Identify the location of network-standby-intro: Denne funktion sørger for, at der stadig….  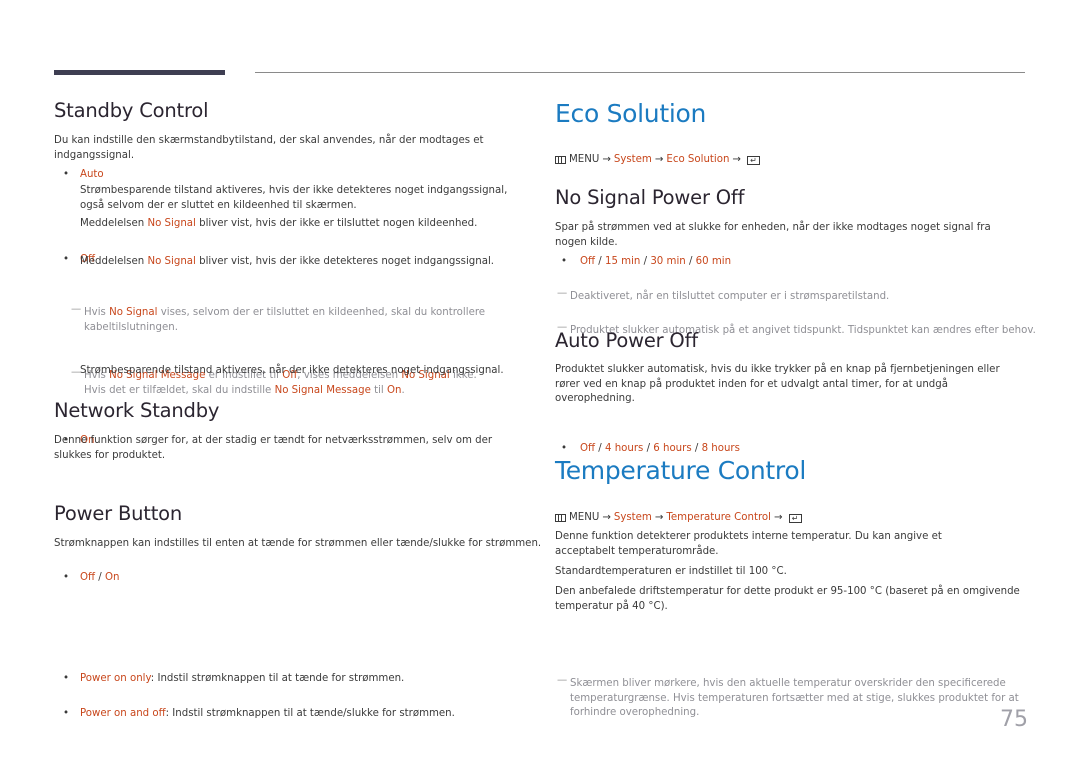
(273, 448).